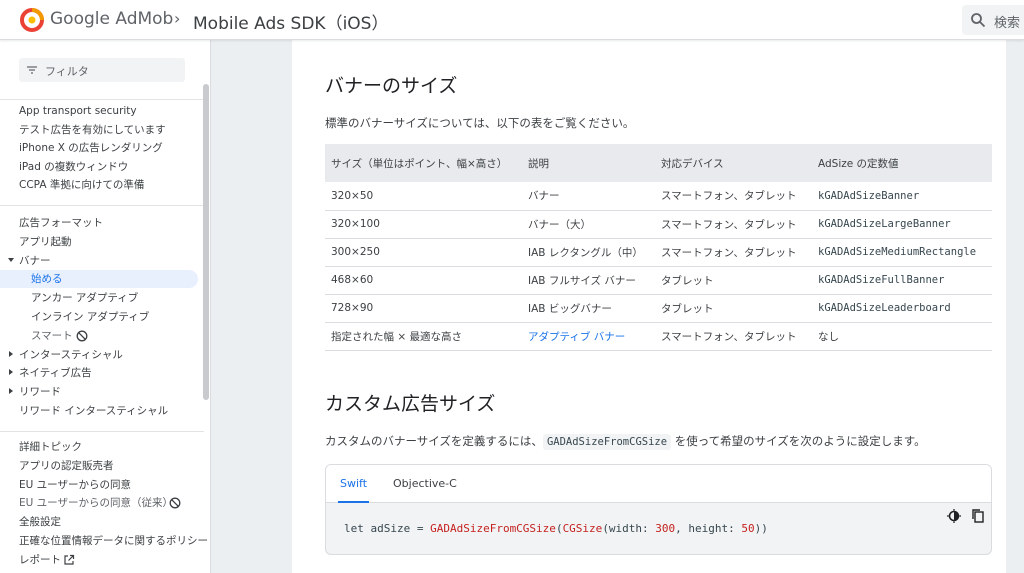 This screenshot has width=1024, height=573. Describe the element at coordinates (99, 185) in the screenshot. I see `sidebar-item: CCPA 準拠に向けての準備` at that location.